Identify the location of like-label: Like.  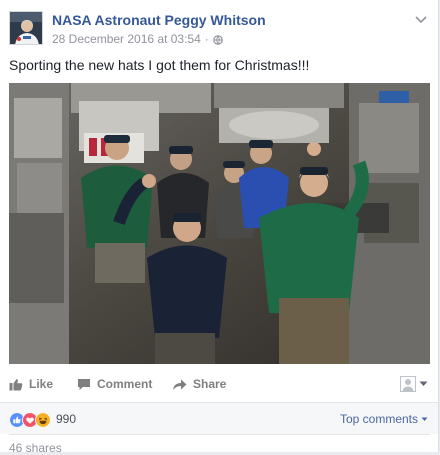
(41, 384).